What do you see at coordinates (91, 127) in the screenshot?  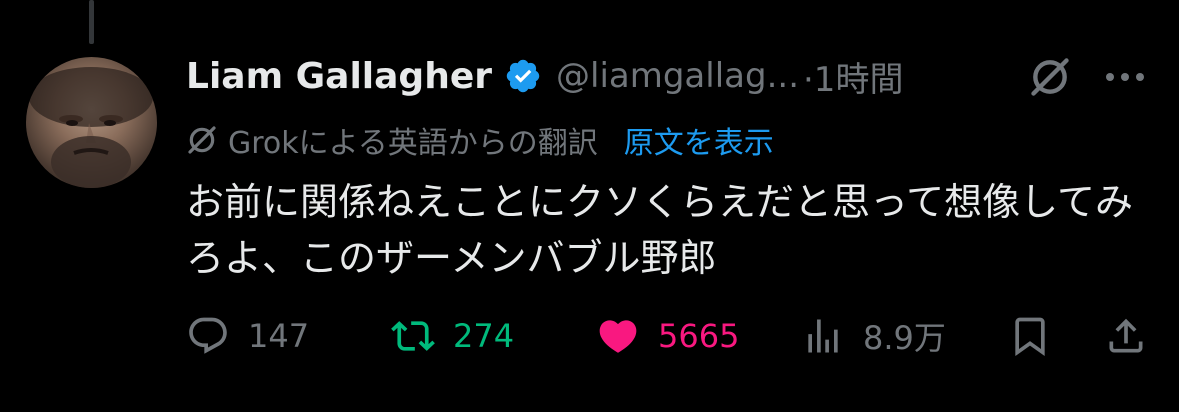 I see `avatar-image` at bounding box center [91, 127].